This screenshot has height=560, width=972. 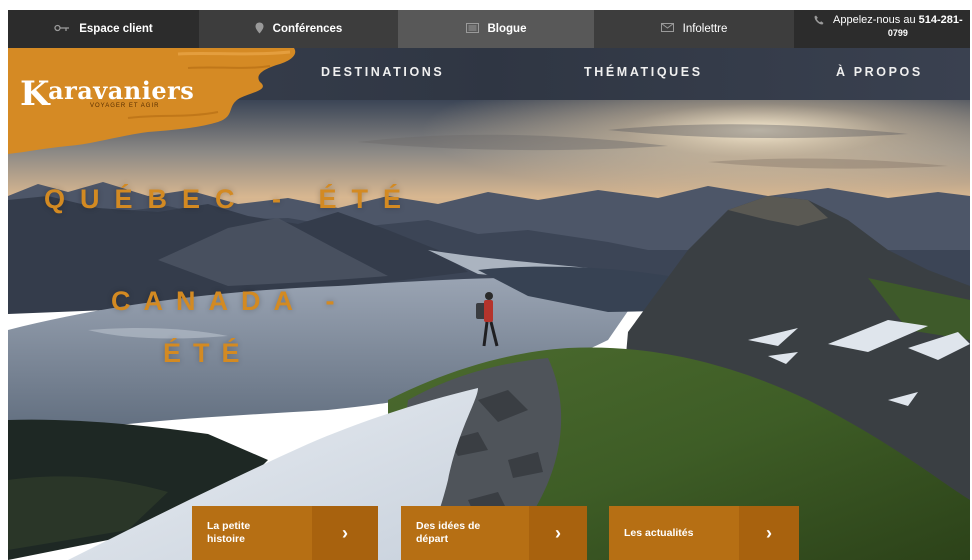 I want to click on phone-link: Appelez-nous au 514-281- 0799, so click(x=882, y=29).